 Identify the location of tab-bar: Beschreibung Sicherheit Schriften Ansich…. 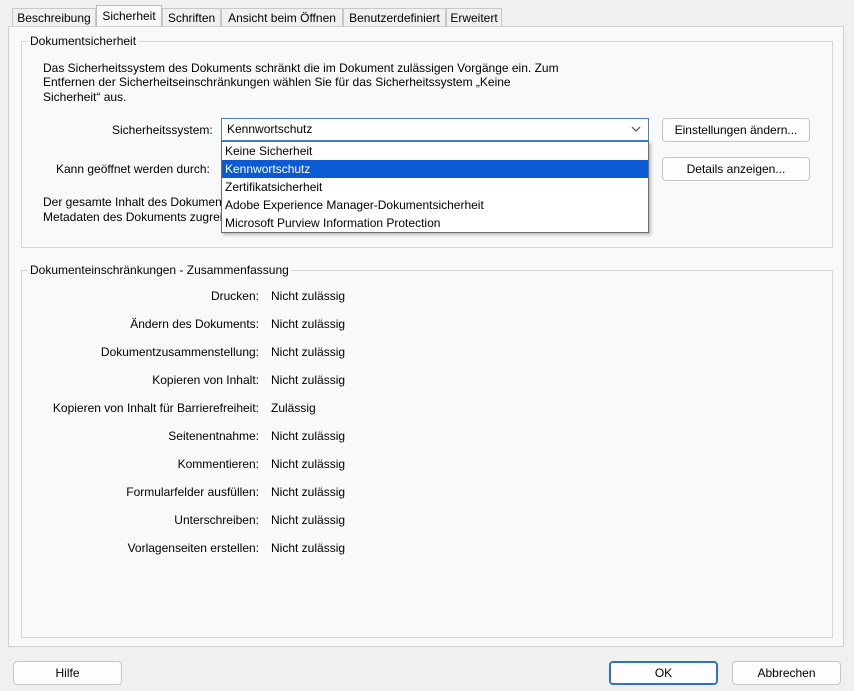
(427, 13).